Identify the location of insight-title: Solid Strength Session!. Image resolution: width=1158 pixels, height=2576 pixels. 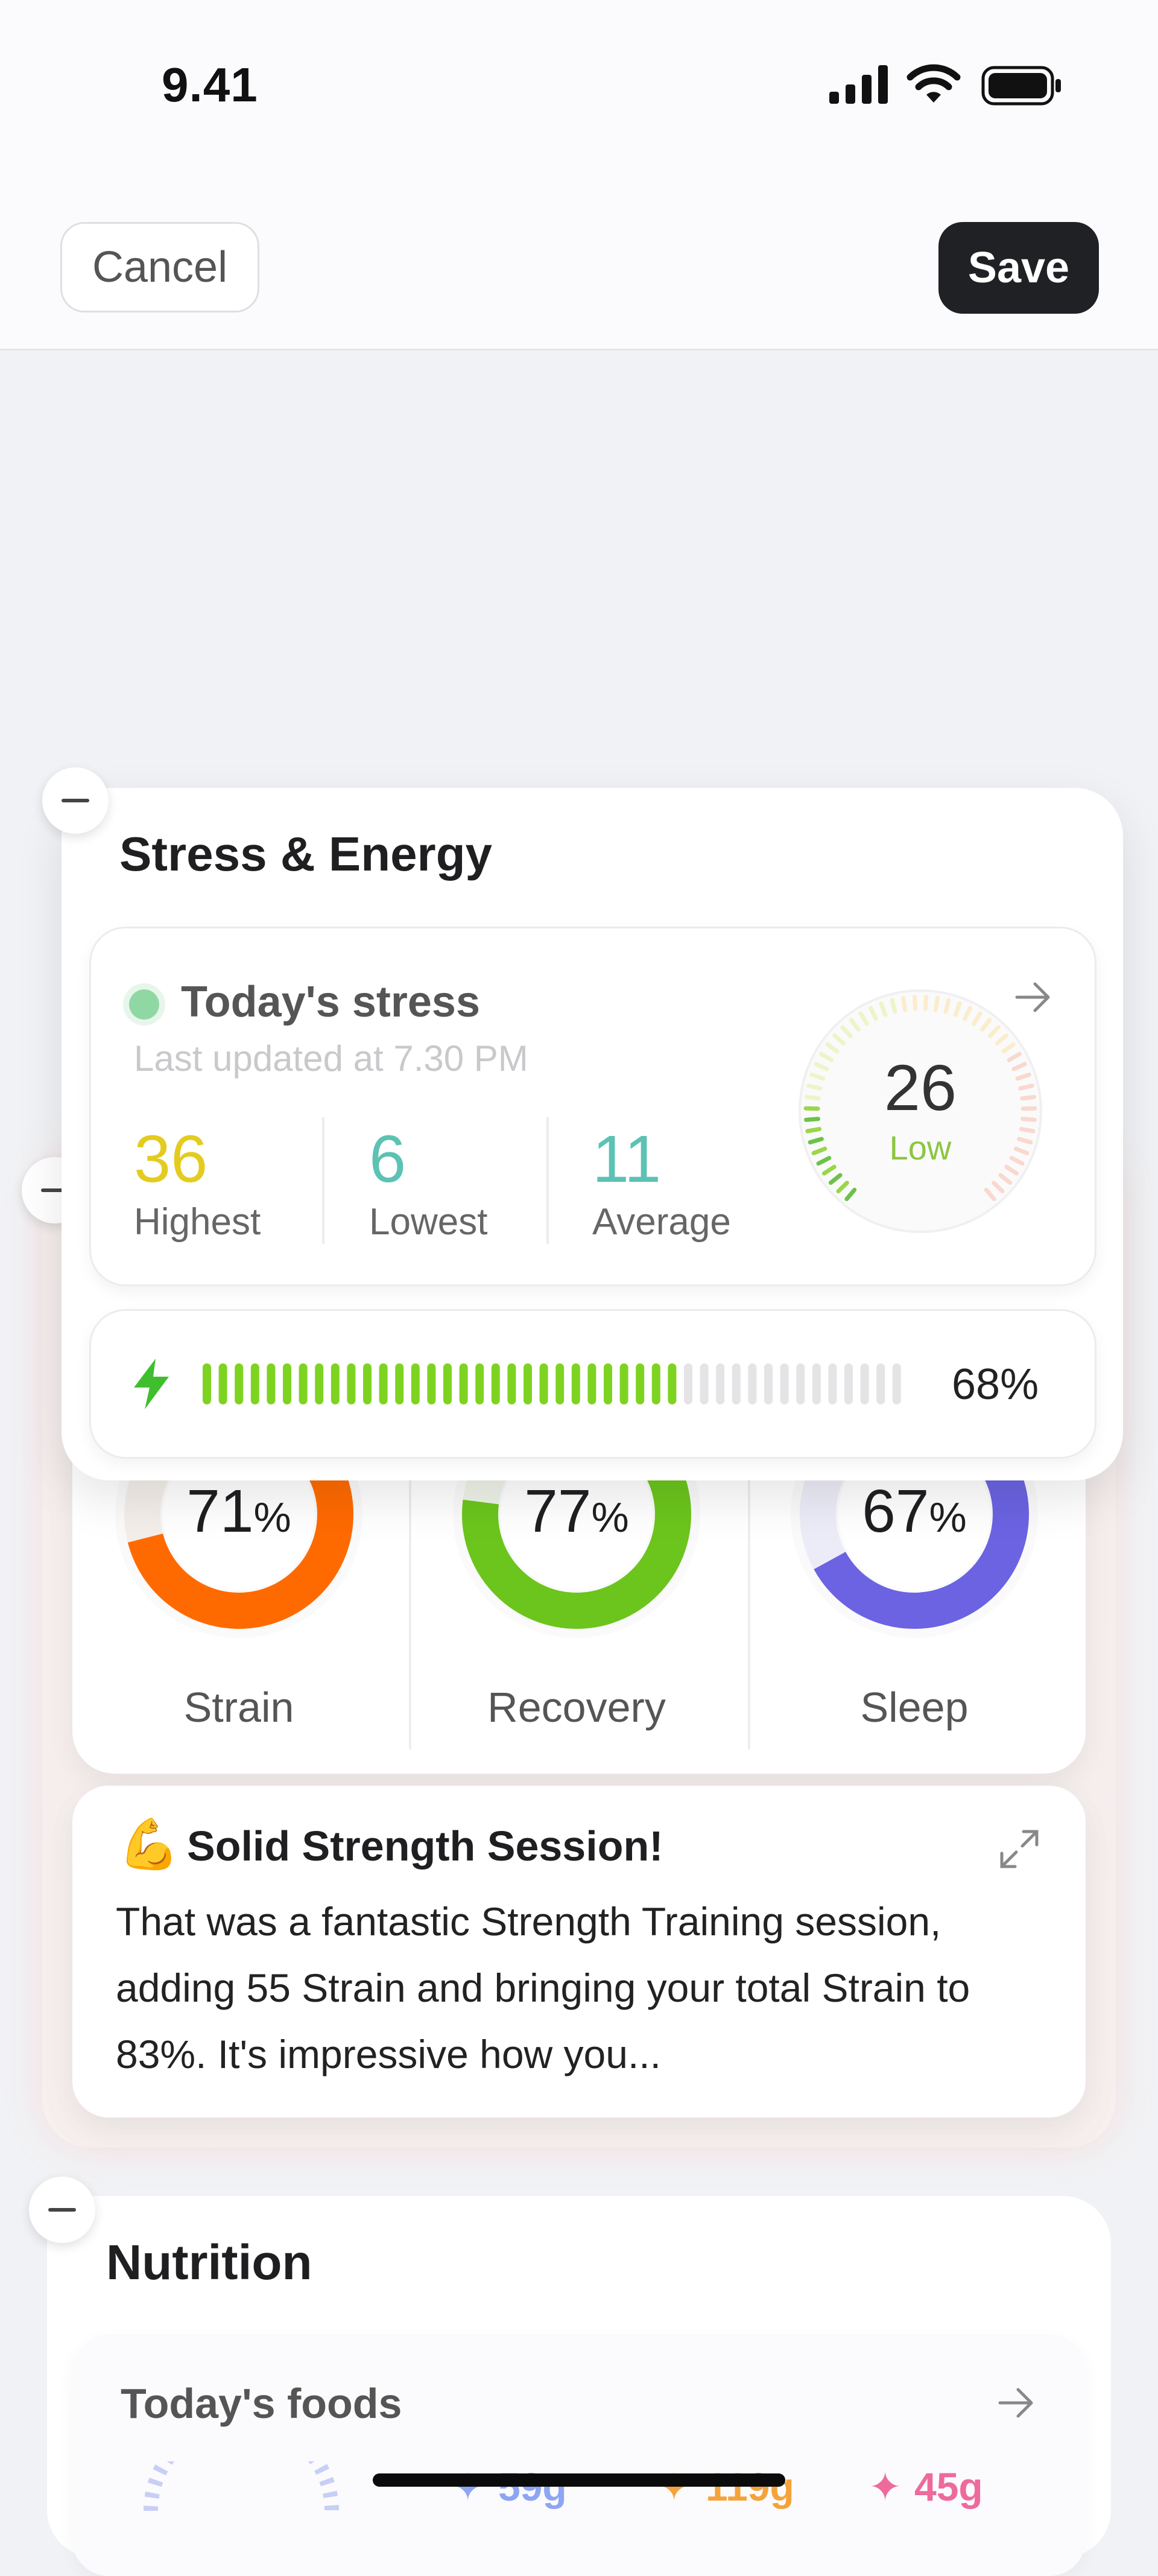
(425, 1846).